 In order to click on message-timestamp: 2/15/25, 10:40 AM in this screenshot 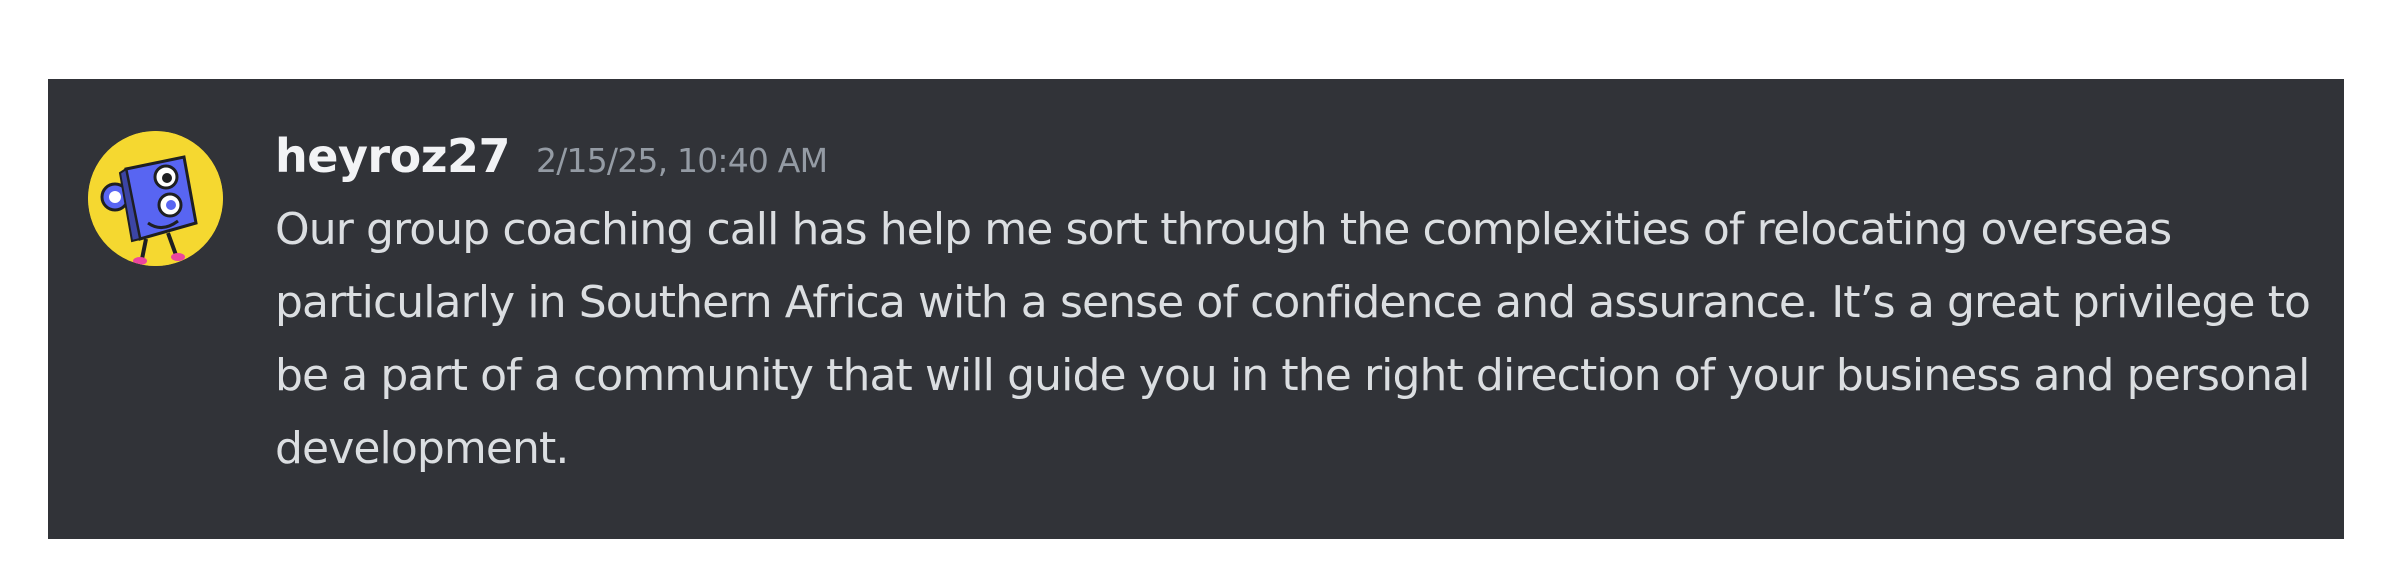, I will do `click(682, 160)`.